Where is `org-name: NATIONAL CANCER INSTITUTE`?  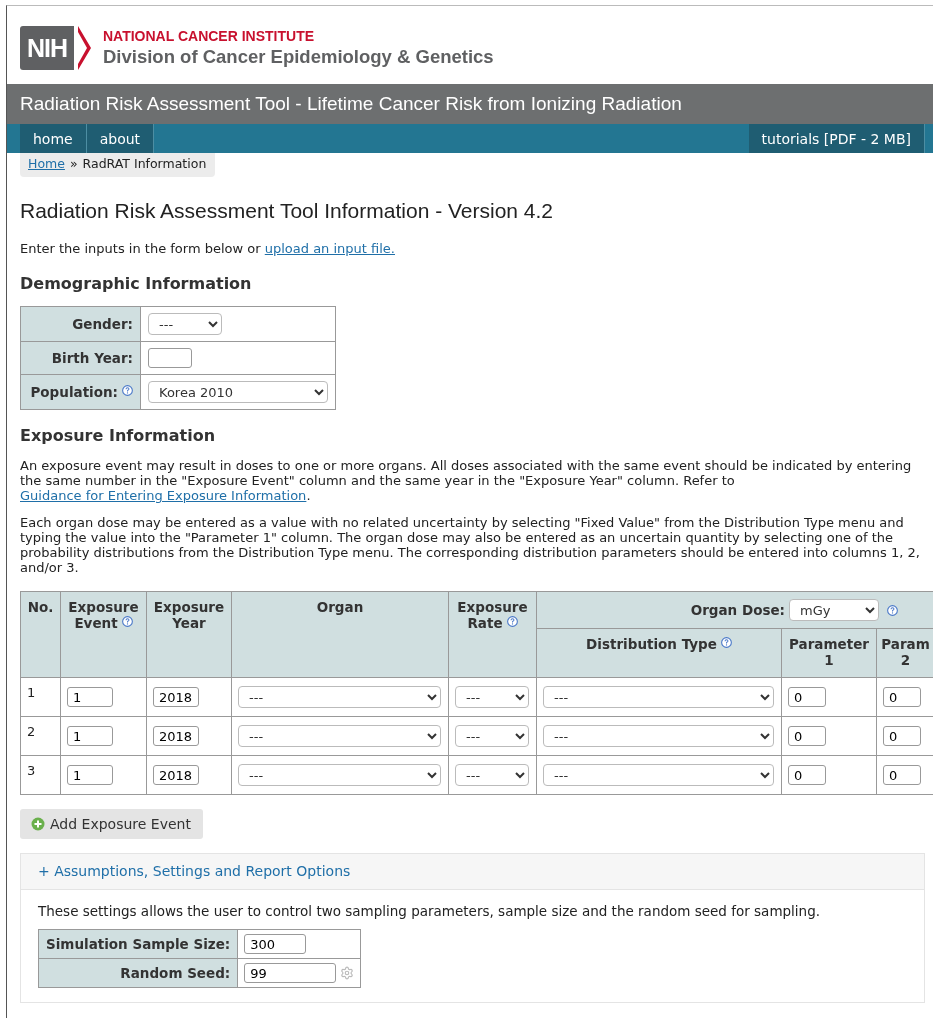 org-name: NATIONAL CANCER INSTITUTE is located at coordinates (209, 36).